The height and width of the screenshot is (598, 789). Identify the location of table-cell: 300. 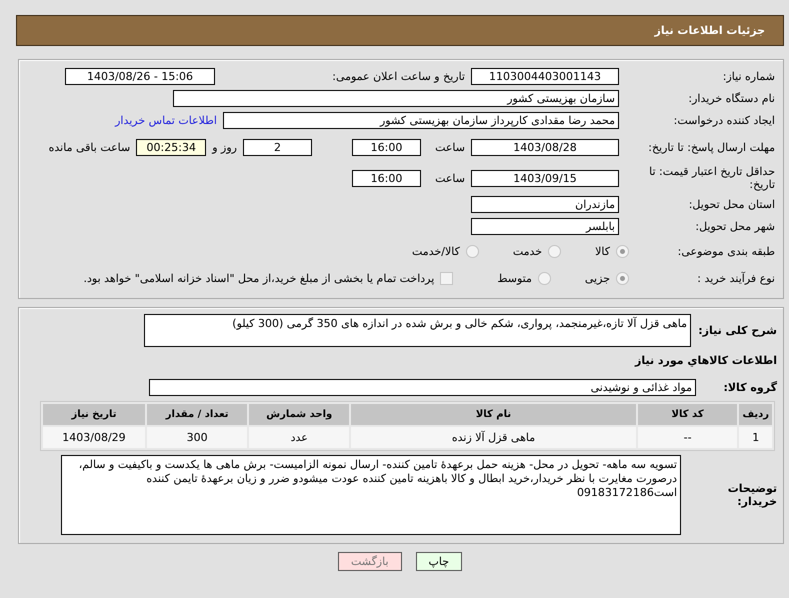
(197, 437).